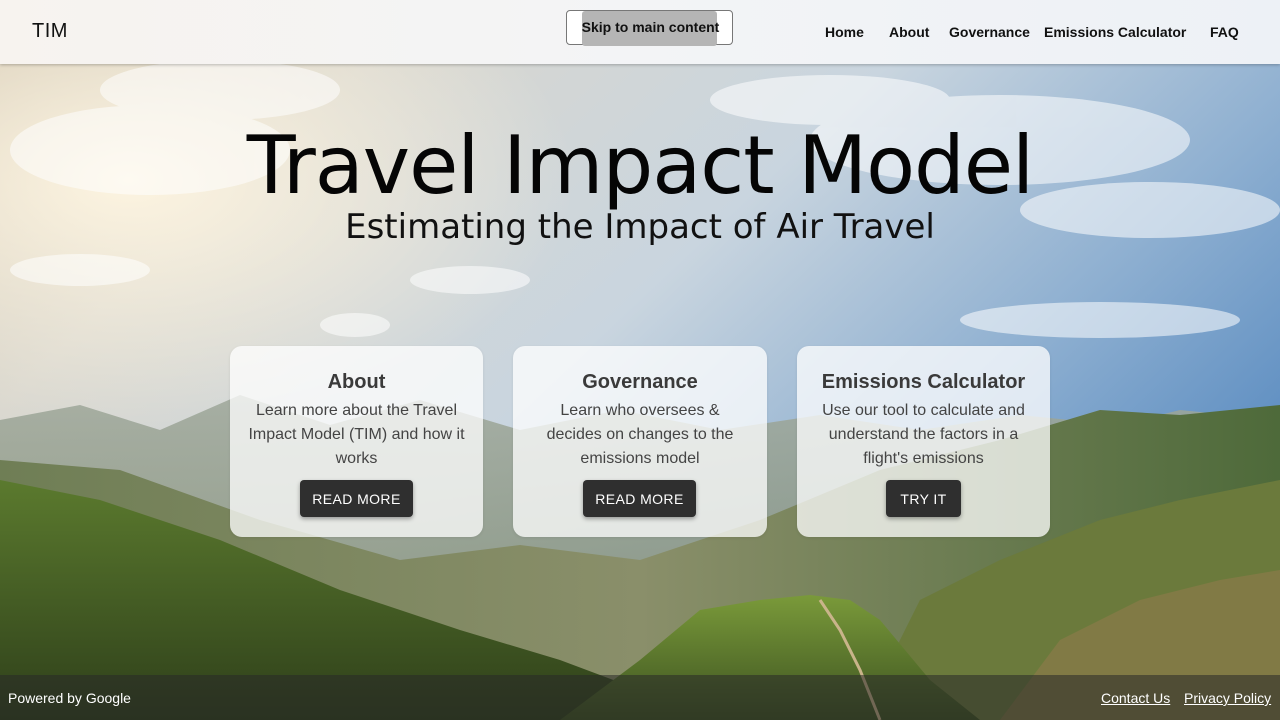 Image resolution: width=1280 pixels, height=720 pixels. I want to click on skip-link-label: Skip to main content, so click(650, 27).